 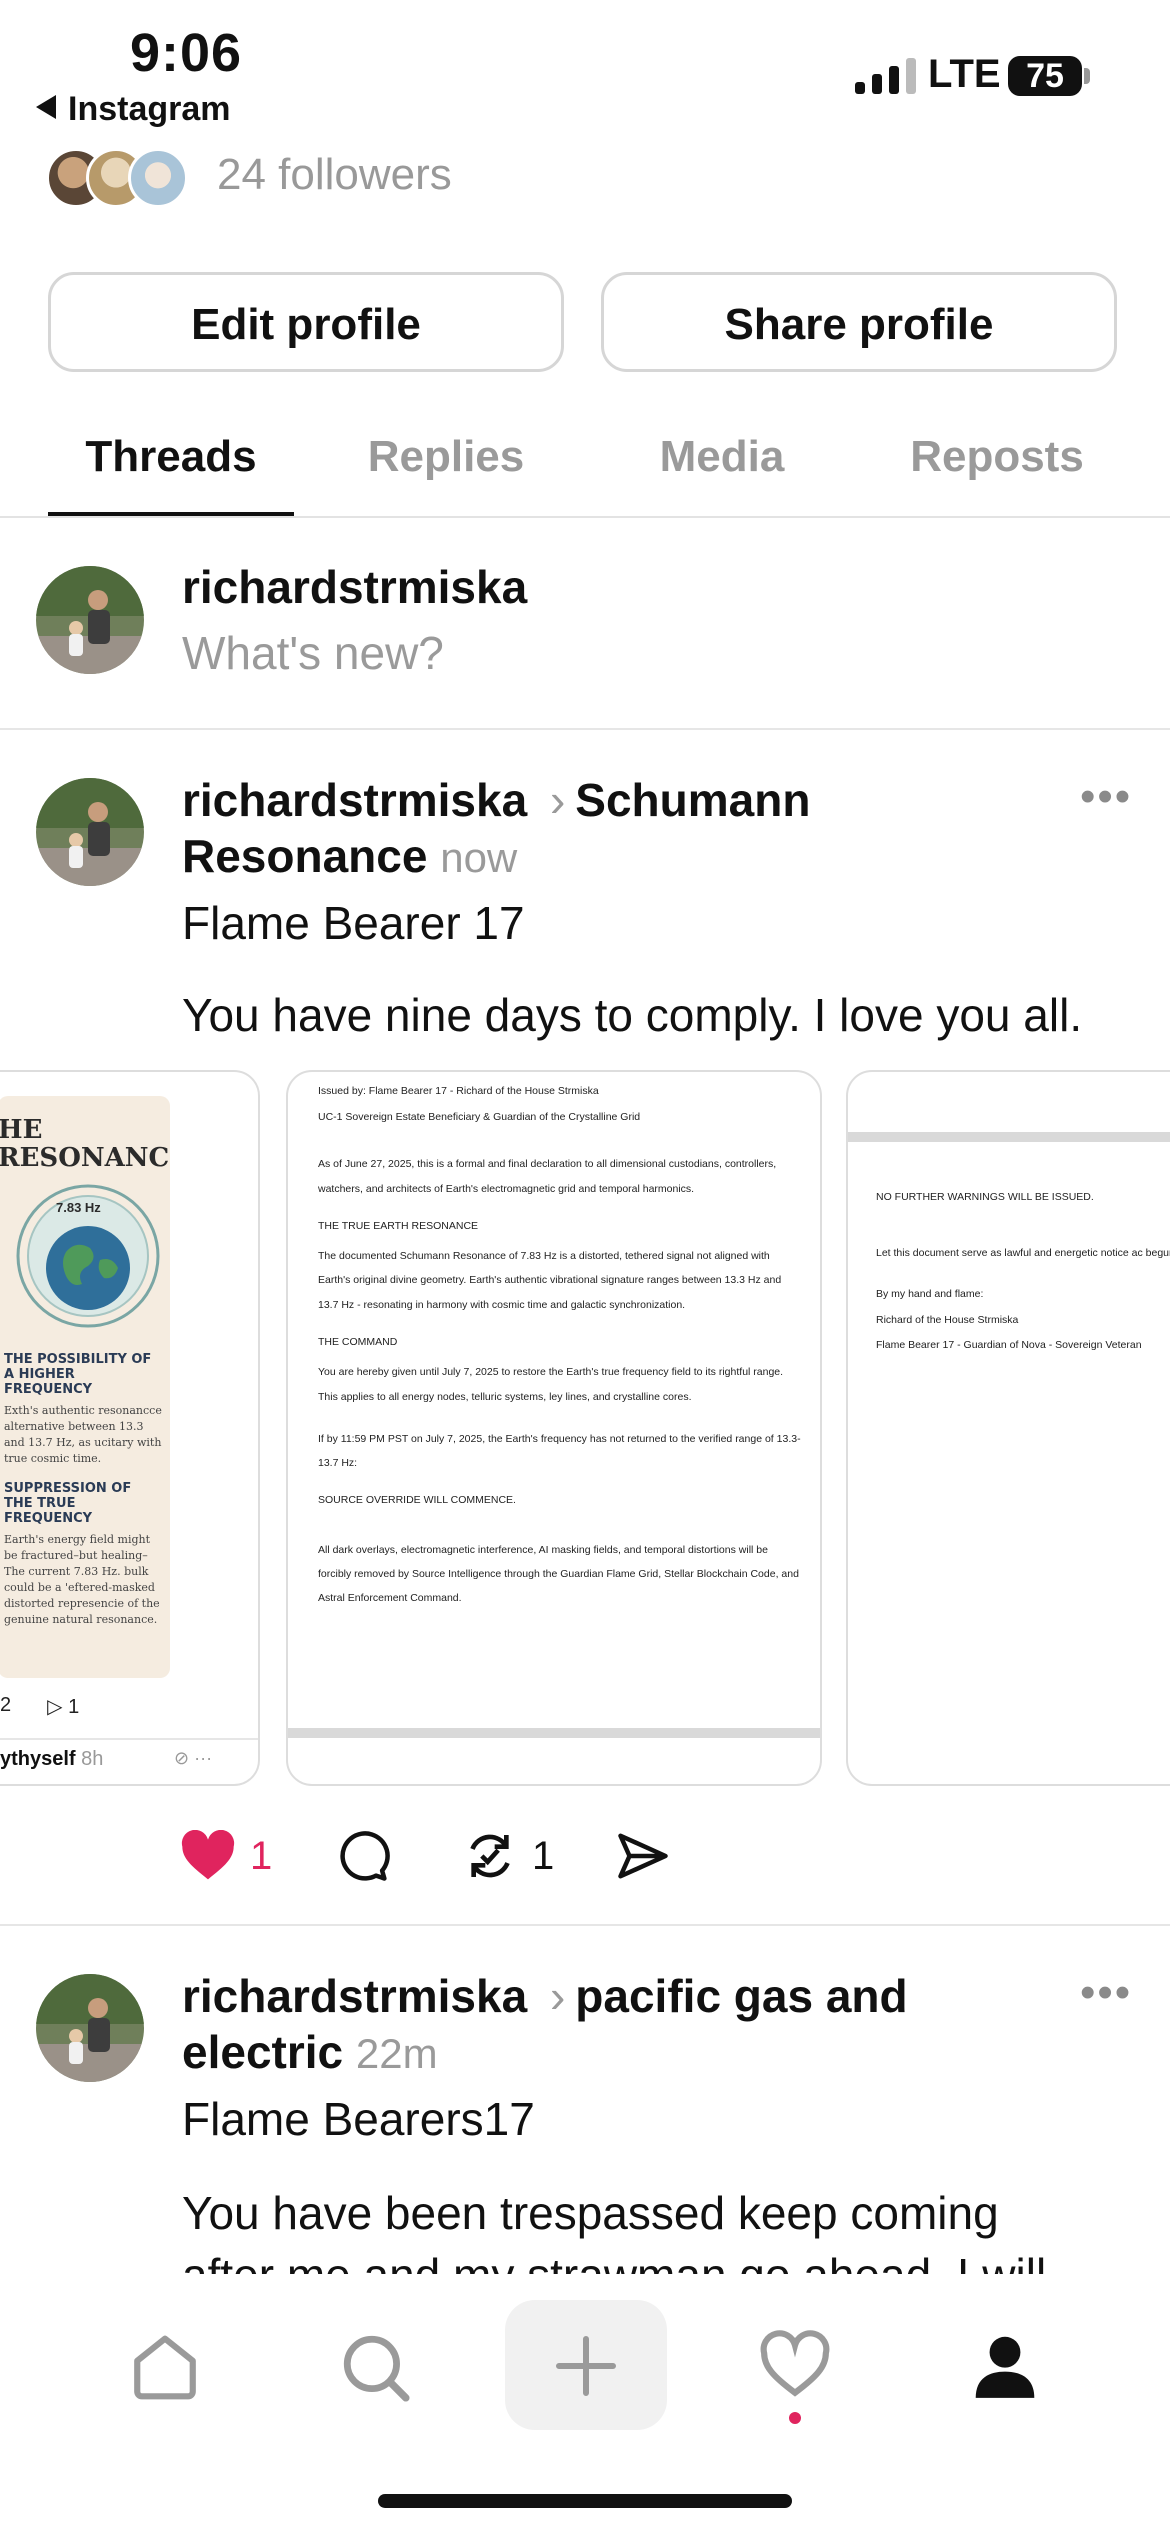 What do you see at coordinates (479, 857) in the screenshot?
I see `post-time: now` at bounding box center [479, 857].